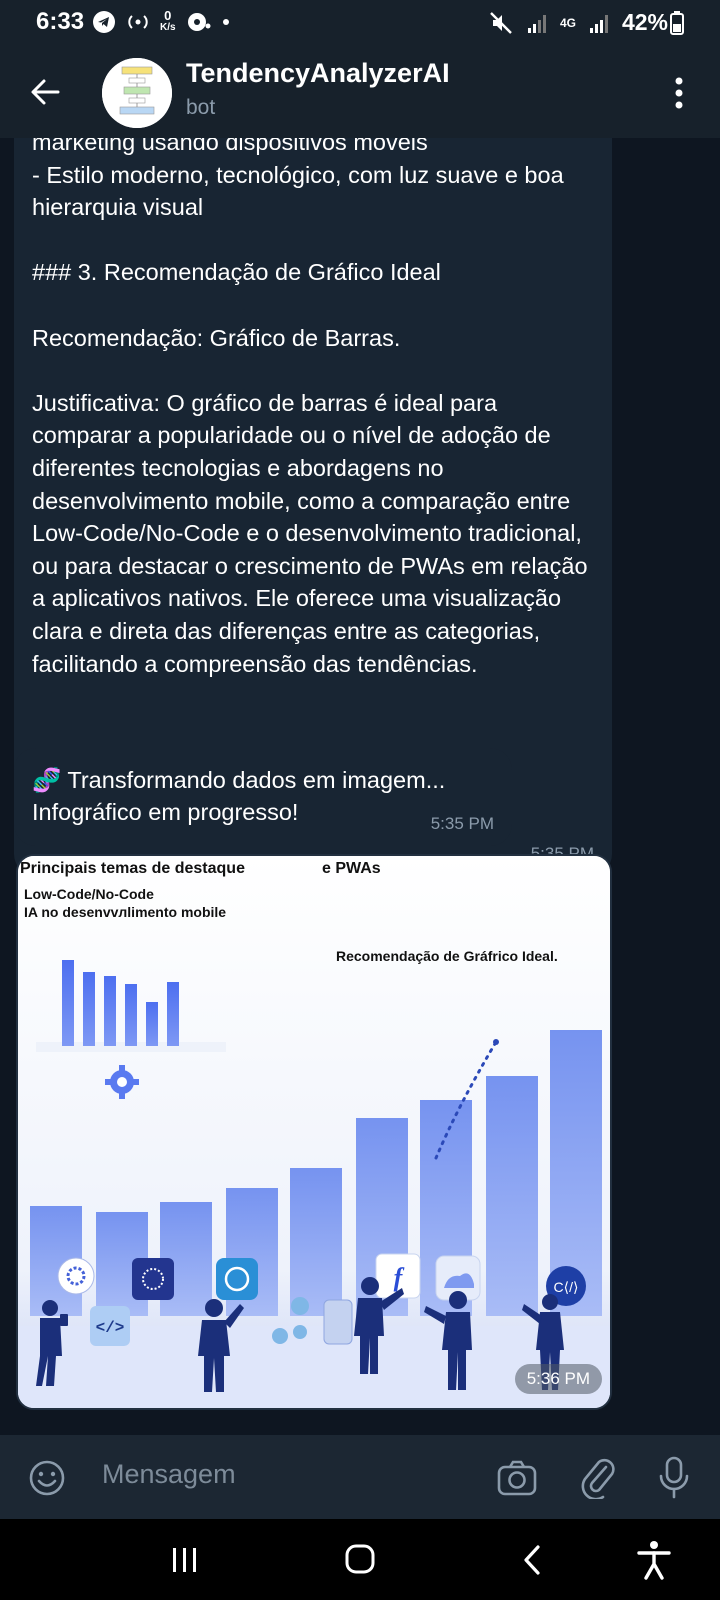 This screenshot has width=720, height=1600. What do you see at coordinates (185, 1560) in the screenshot?
I see `recent-apps-icon` at bounding box center [185, 1560].